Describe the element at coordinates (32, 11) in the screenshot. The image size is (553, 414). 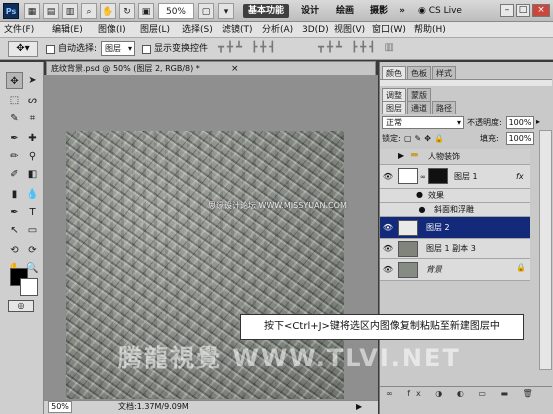
I see `bridge-icon: ▦` at that location.